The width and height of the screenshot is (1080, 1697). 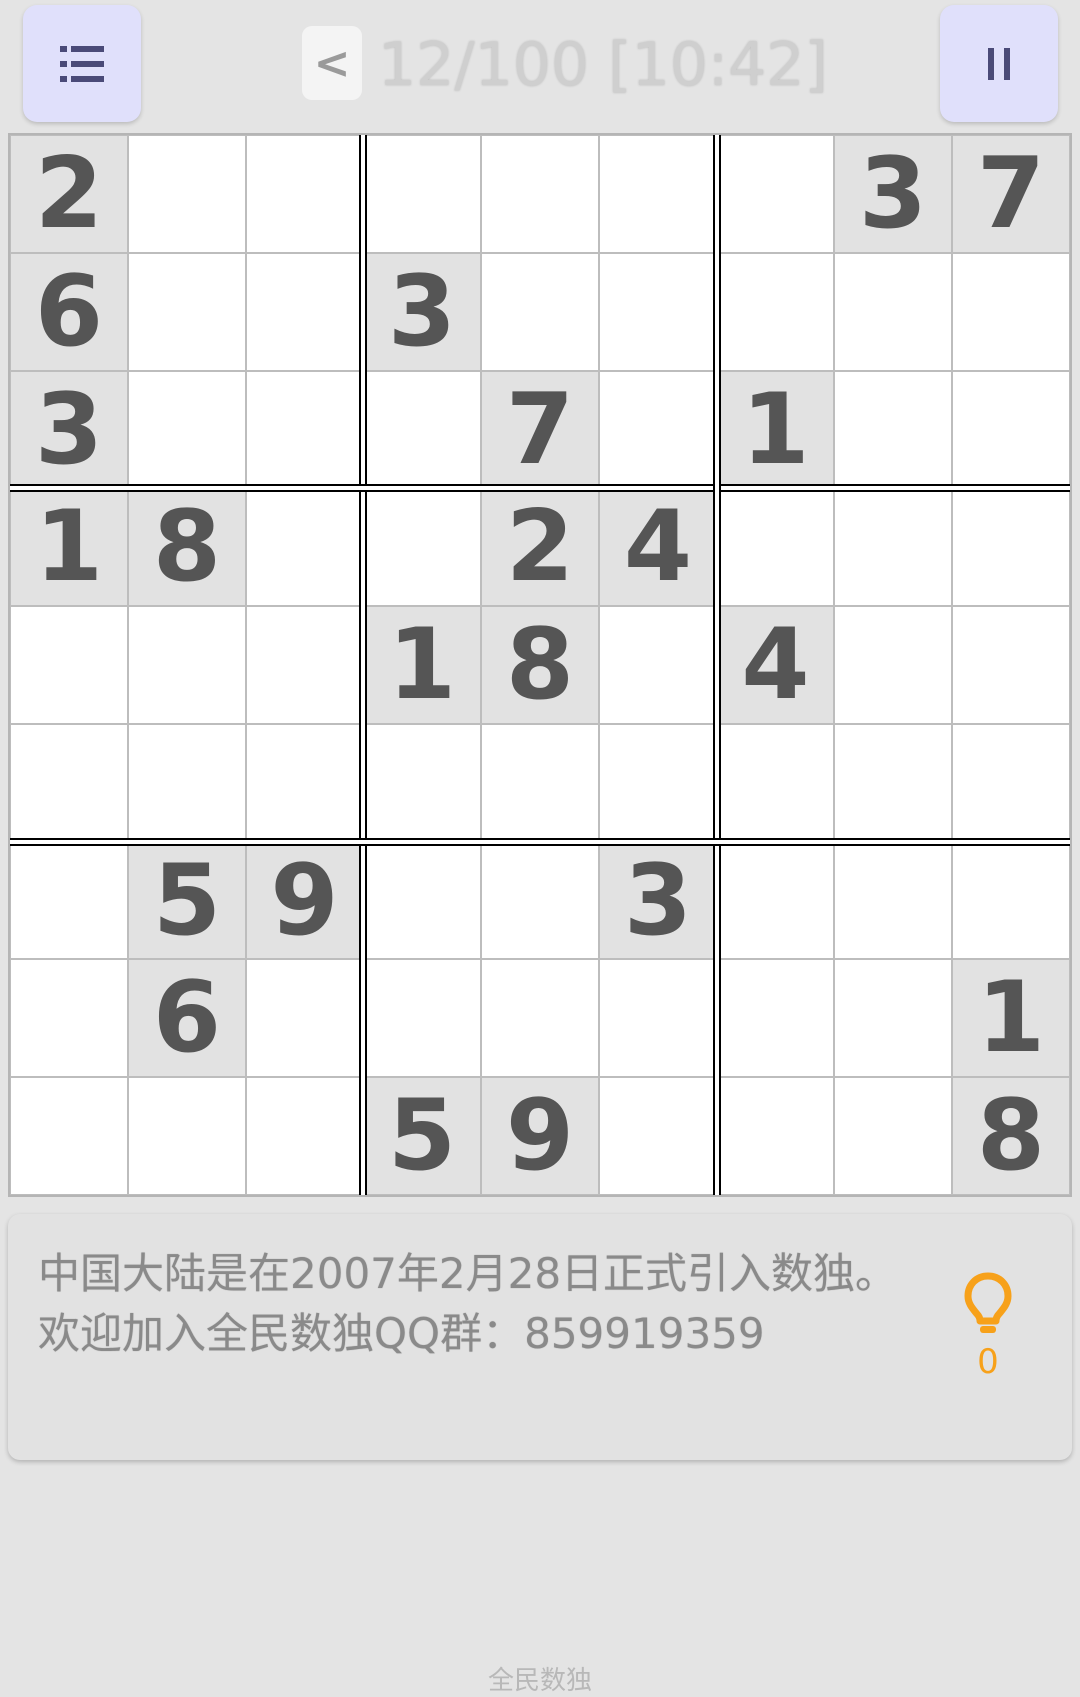 I want to click on menu-button, so click(x=82, y=63).